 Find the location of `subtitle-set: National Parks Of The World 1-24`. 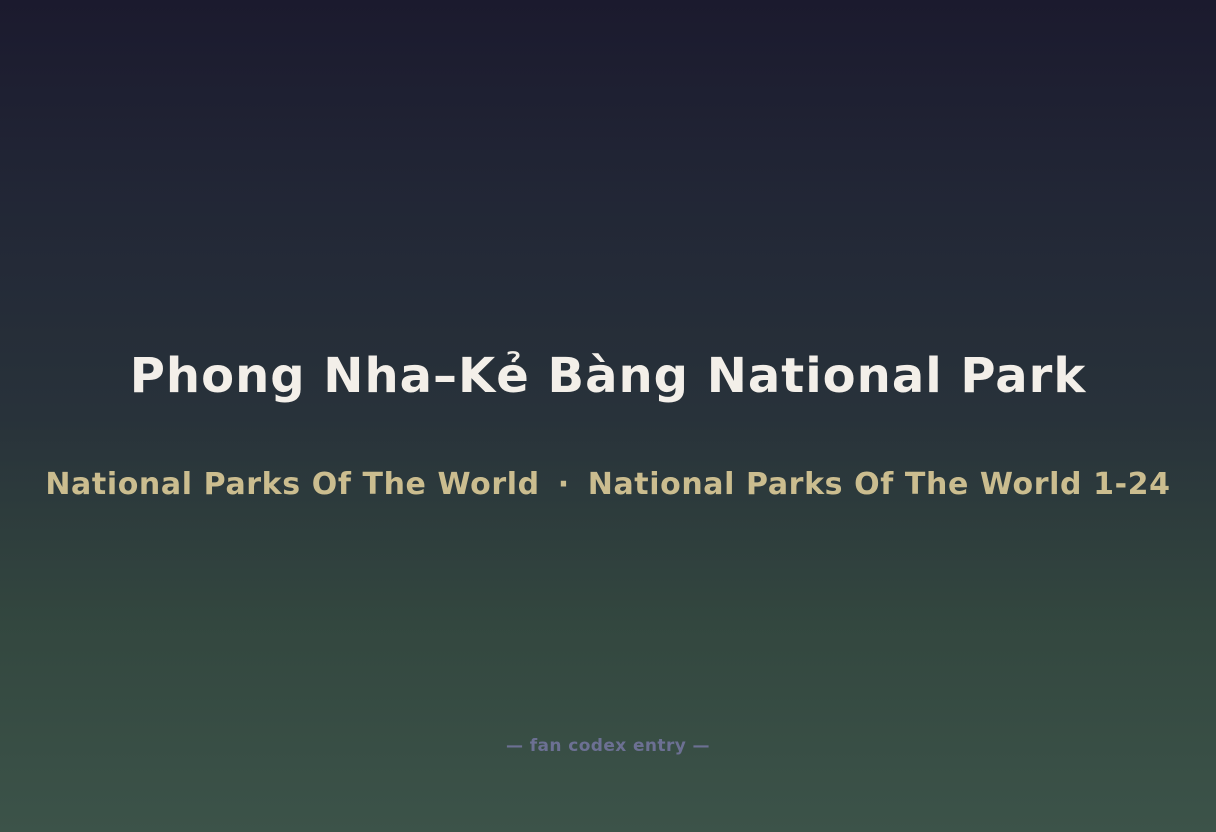

subtitle-set: National Parks Of The World 1-24 is located at coordinates (879, 484).